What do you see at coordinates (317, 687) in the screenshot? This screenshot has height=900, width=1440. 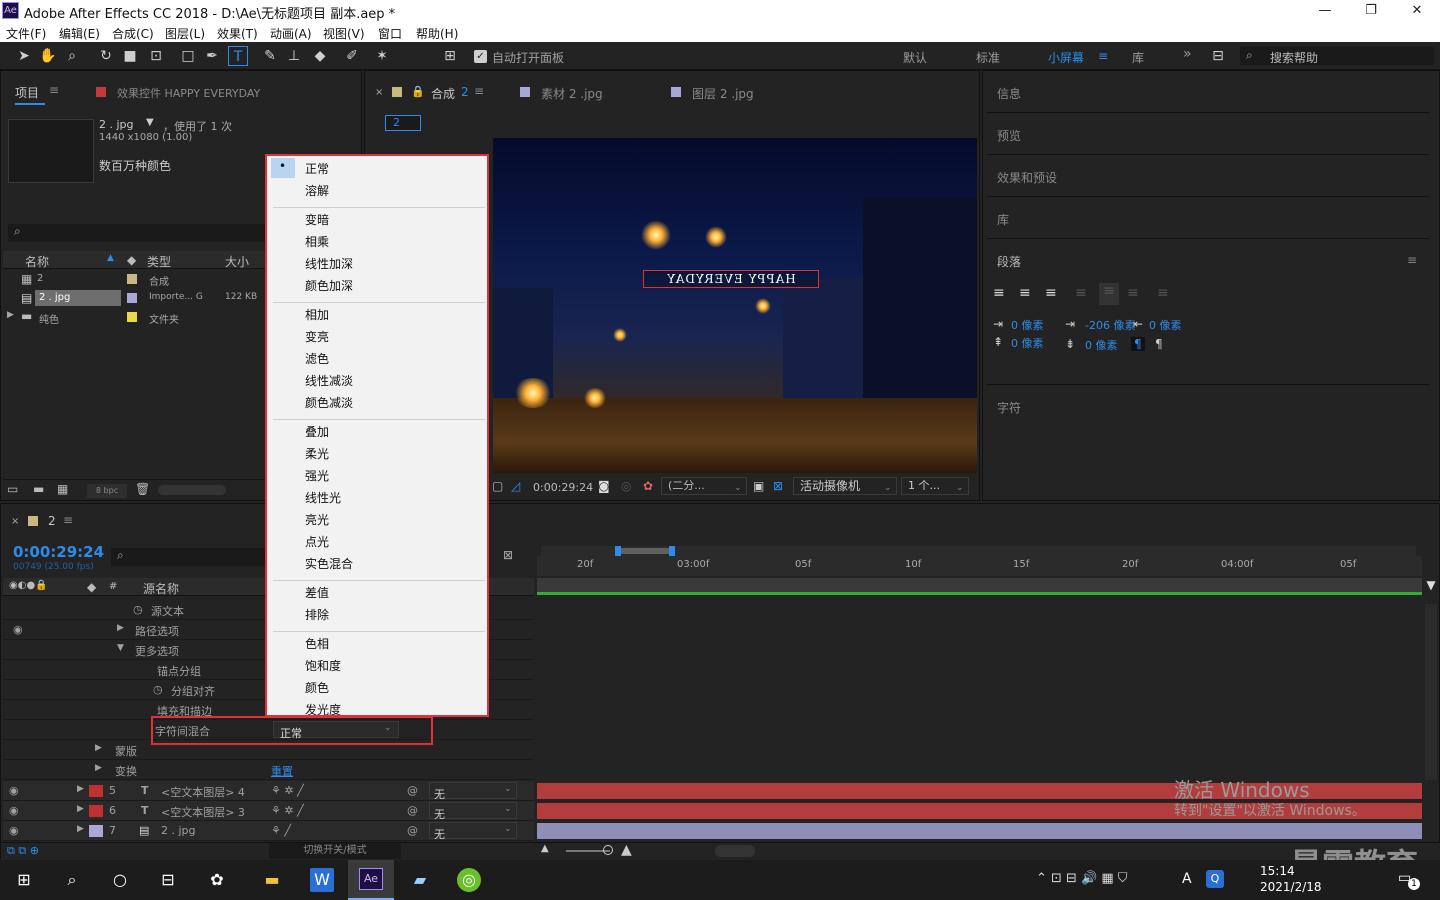 I see `blend-mode-option: 颜色` at bounding box center [317, 687].